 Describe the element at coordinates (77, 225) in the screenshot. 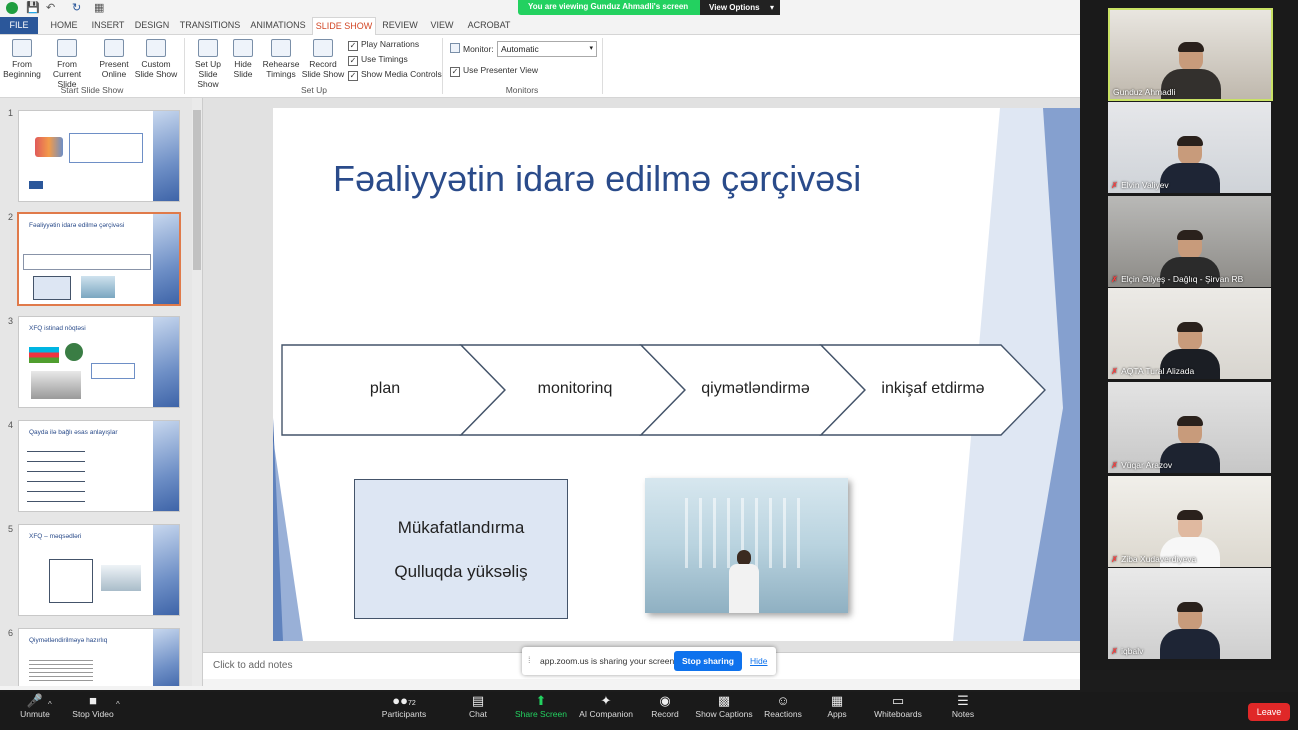

I see `thumbnail-title: Fəaliyyətin idarə edilmə çərçivəsi` at that location.